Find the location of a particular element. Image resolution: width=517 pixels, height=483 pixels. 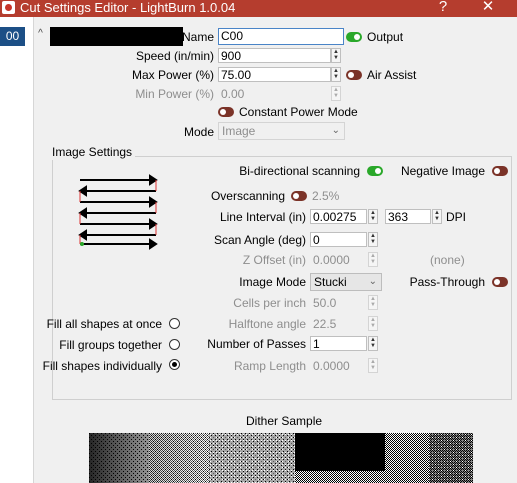

speed-spinner: ▲ ▼ is located at coordinates (336, 55).